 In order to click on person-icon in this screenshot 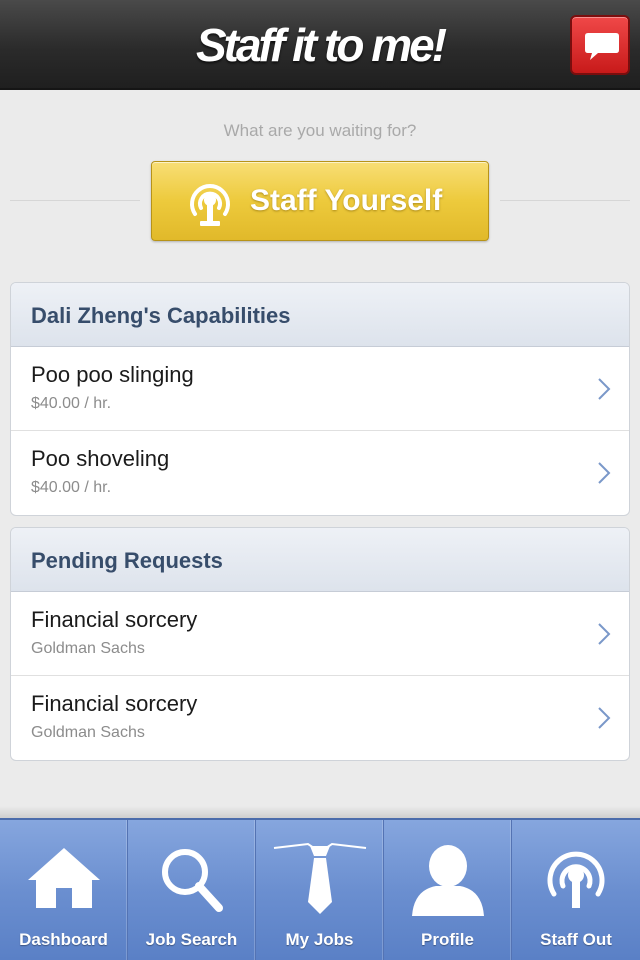, I will do `click(447, 880)`.